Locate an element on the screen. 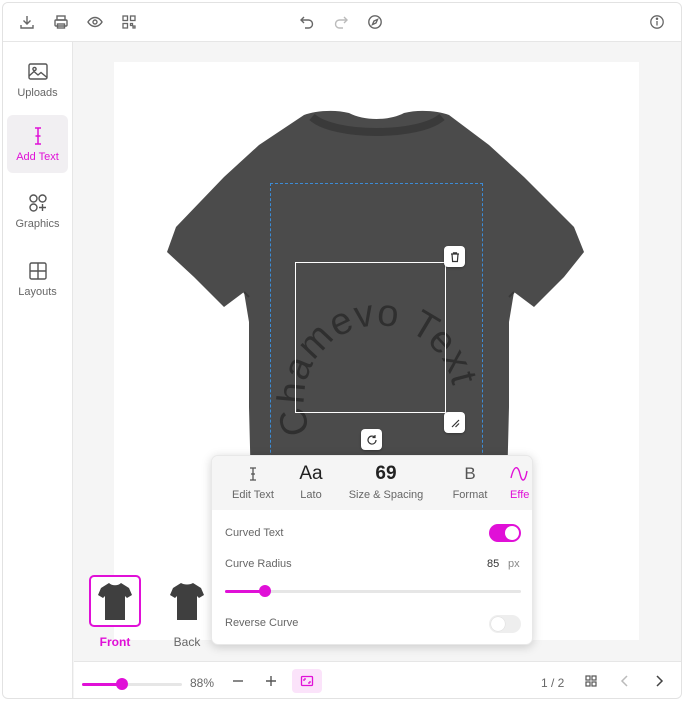 This screenshot has height=701, width=686. sidebar-item-label: Uploads is located at coordinates (37, 93).